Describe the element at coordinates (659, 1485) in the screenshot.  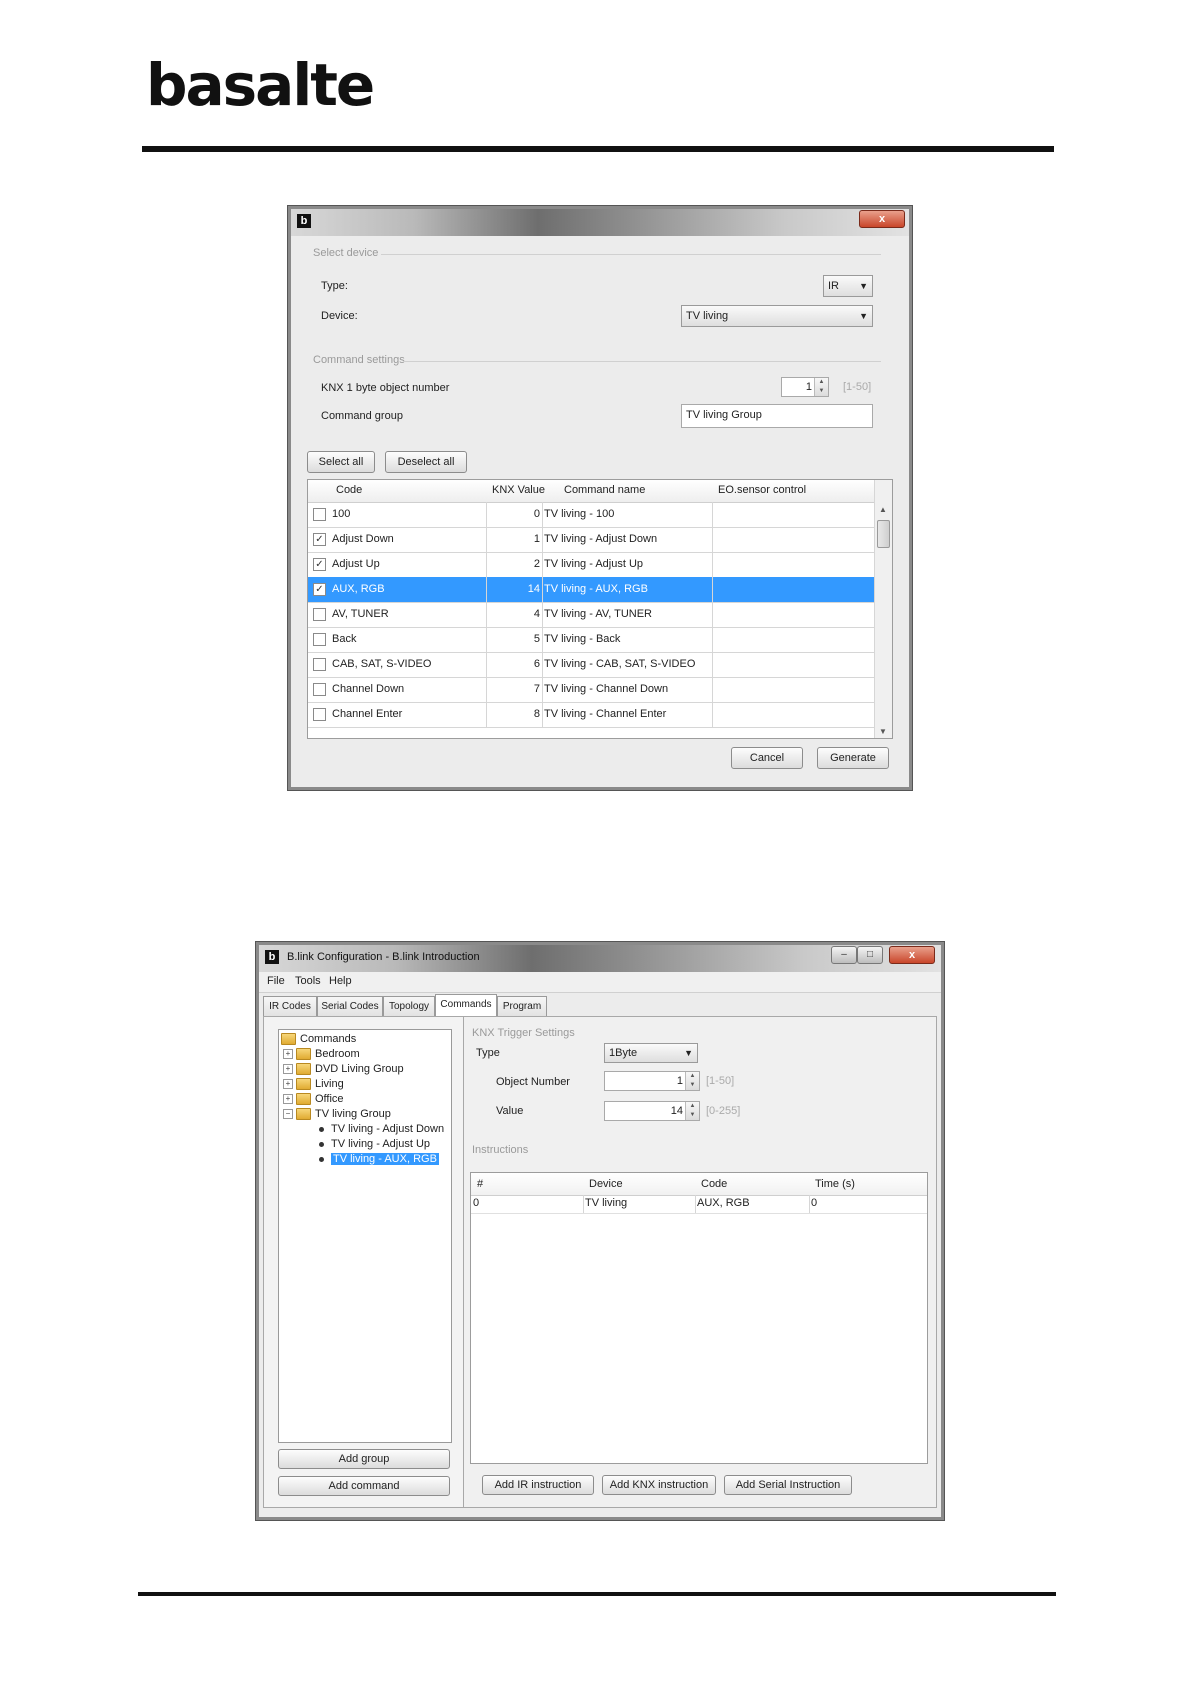
I see `add-knx-instruction-button: Add KNX instruction` at that location.